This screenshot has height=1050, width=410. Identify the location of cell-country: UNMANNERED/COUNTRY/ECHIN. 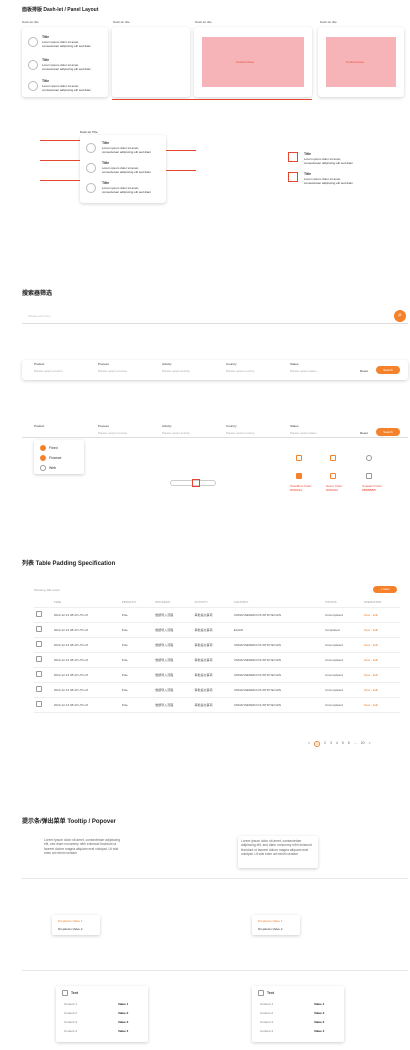
(277, 675).